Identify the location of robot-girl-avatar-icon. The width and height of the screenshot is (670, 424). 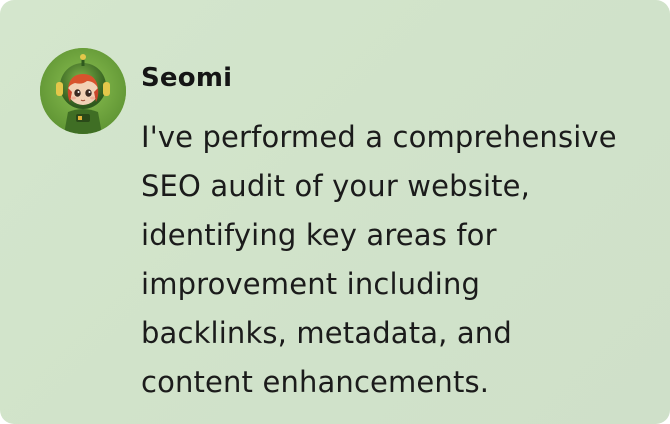
(83, 91).